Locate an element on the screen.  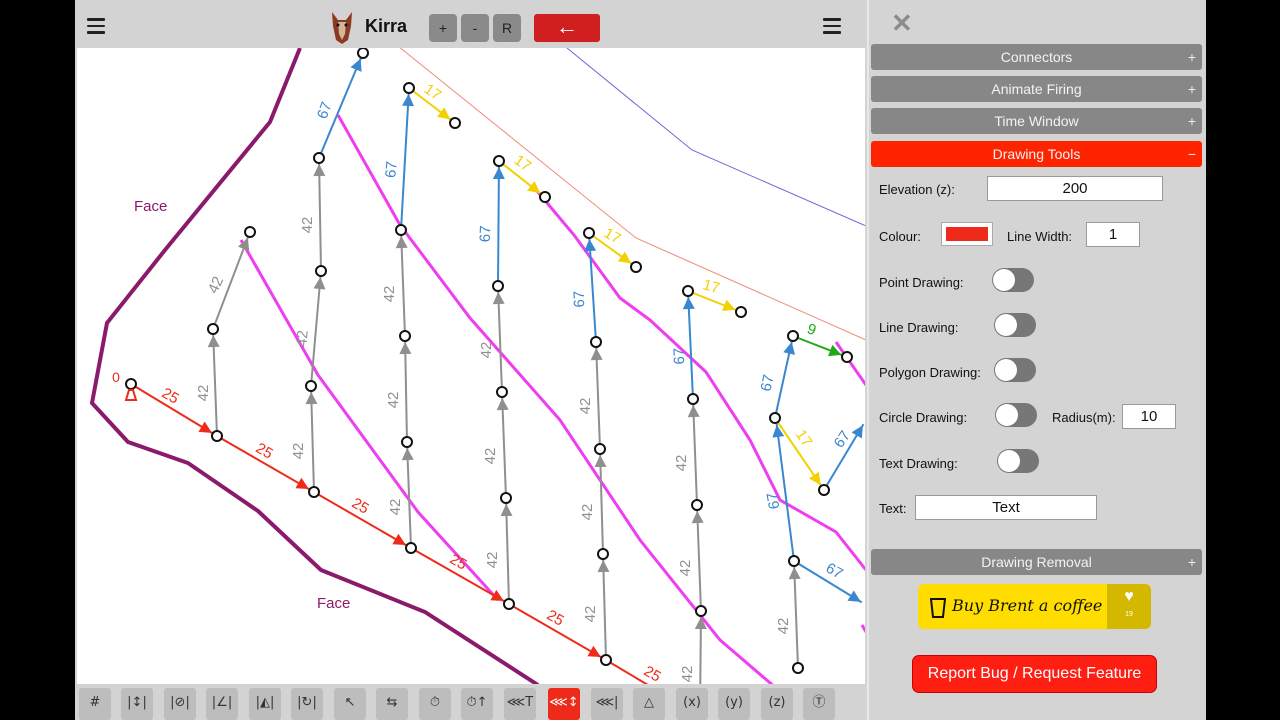
measure-void-tool-button: |⊘| is located at coordinates (180, 704).